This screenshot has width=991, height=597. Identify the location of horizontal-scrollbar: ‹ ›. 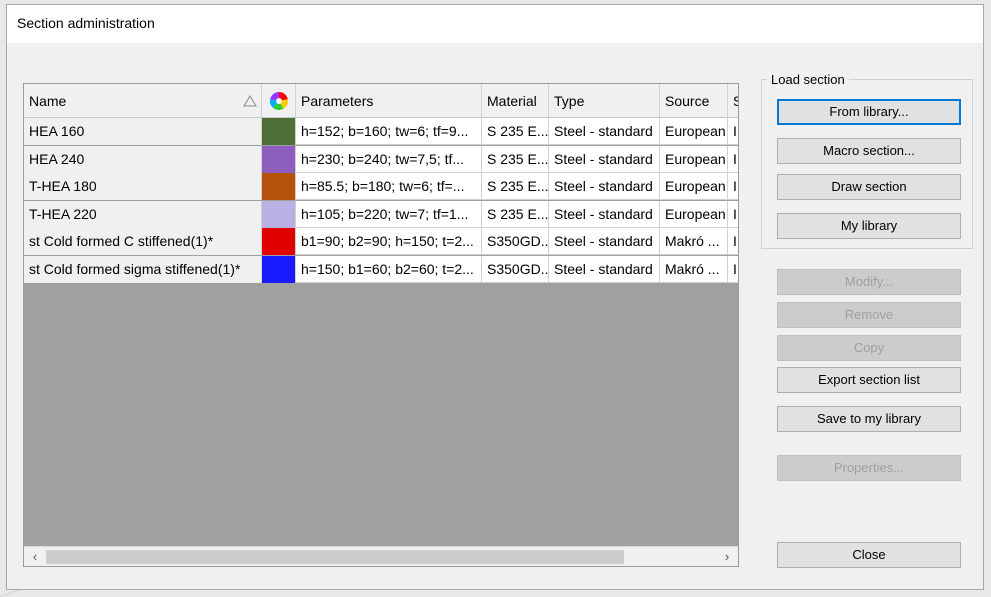
(381, 556).